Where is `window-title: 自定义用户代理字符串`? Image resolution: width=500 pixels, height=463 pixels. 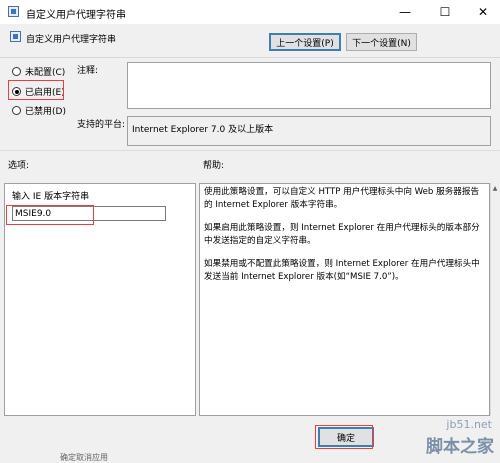
window-title: 自定义用户代理字符串 is located at coordinates (76, 15).